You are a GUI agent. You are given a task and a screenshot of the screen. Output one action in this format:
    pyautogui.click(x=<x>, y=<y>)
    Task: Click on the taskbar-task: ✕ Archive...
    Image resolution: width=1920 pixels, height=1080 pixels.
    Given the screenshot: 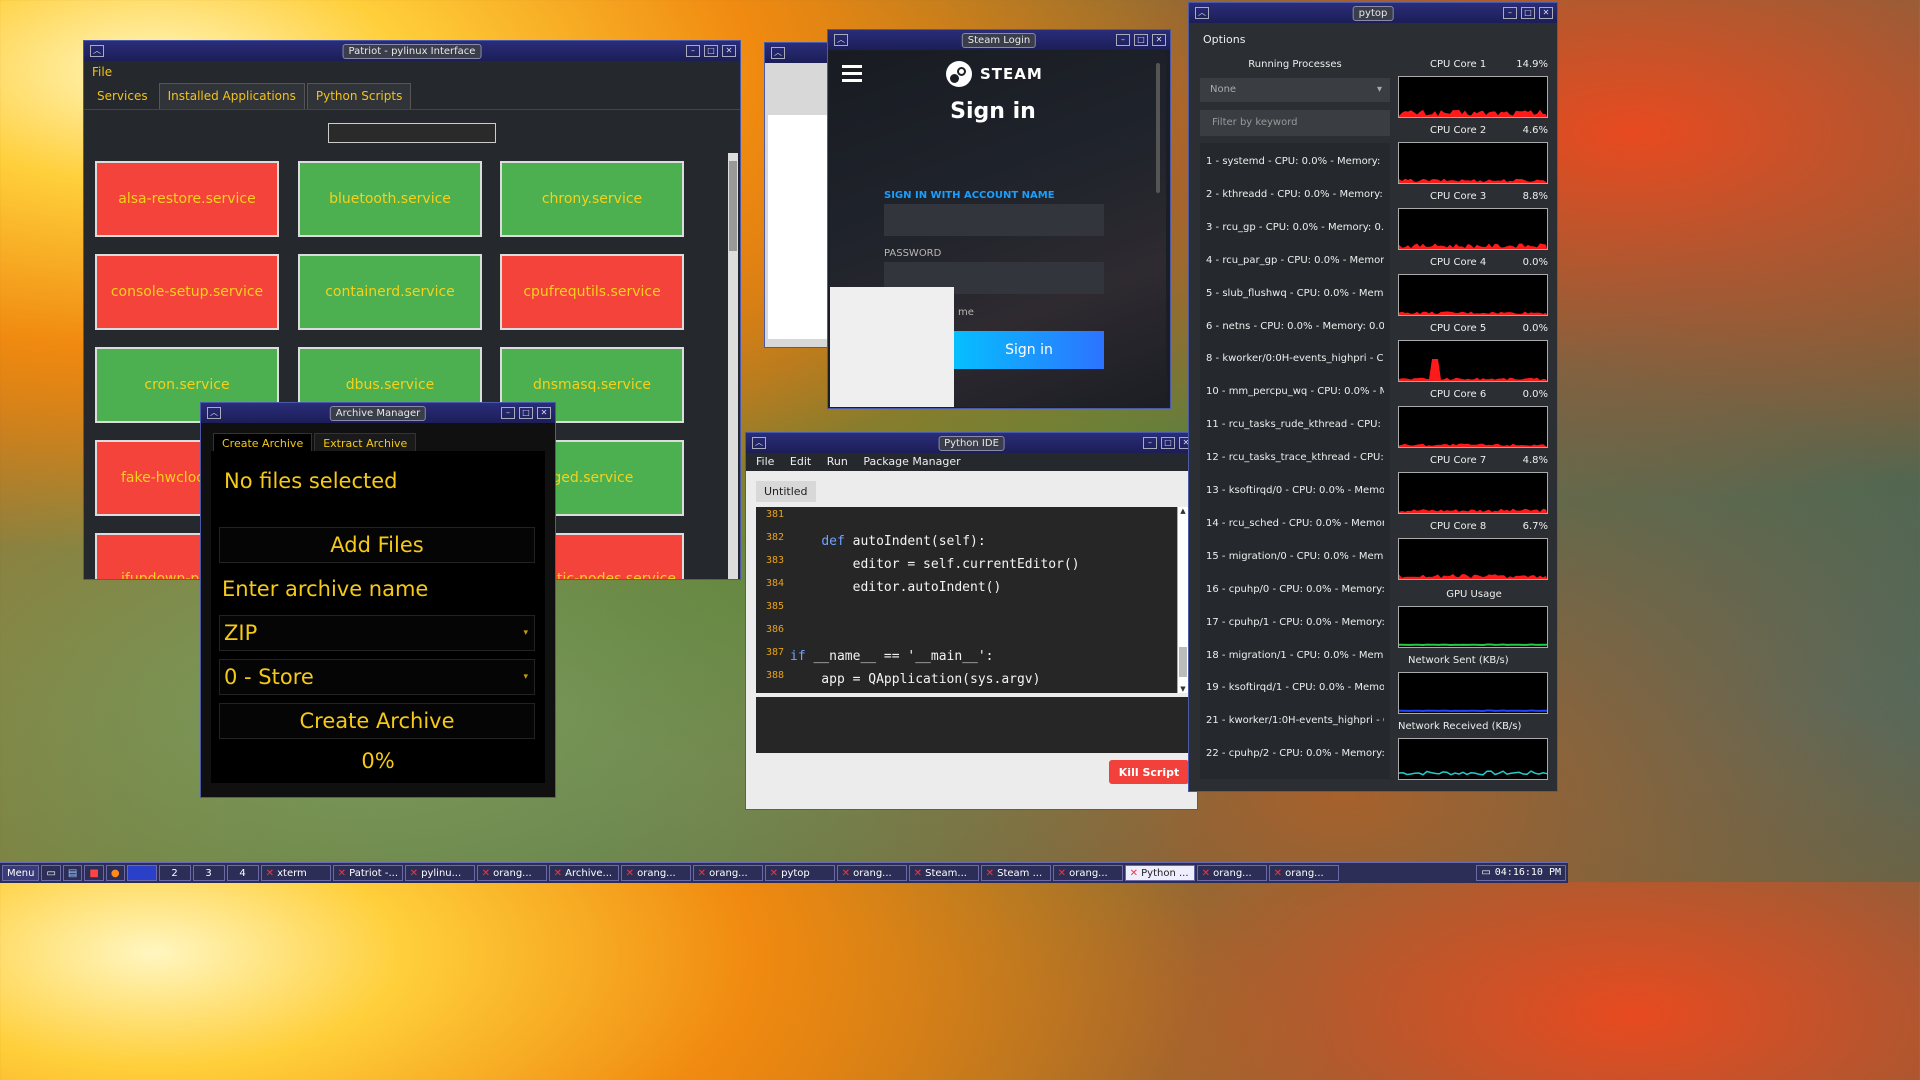 What is the action you would take?
    pyautogui.click(x=583, y=873)
    